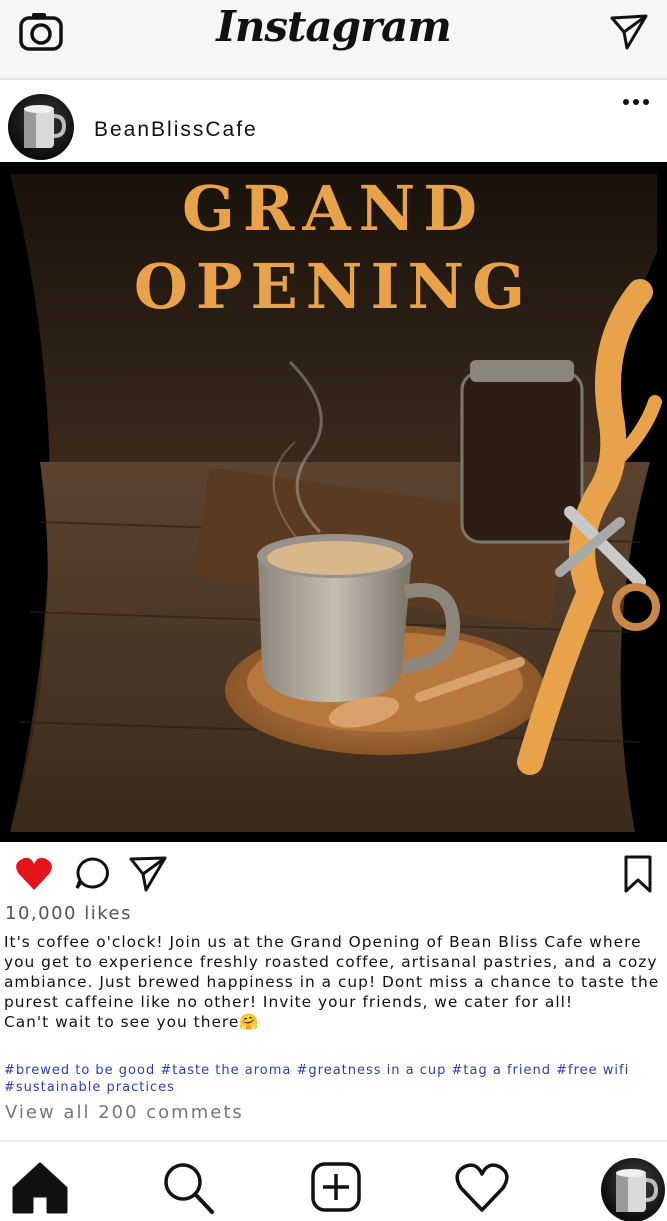 This screenshot has height=1221, width=667. What do you see at coordinates (148, 874) in the screenshot?
I see `share-icon` at bounding box center [148, 874].